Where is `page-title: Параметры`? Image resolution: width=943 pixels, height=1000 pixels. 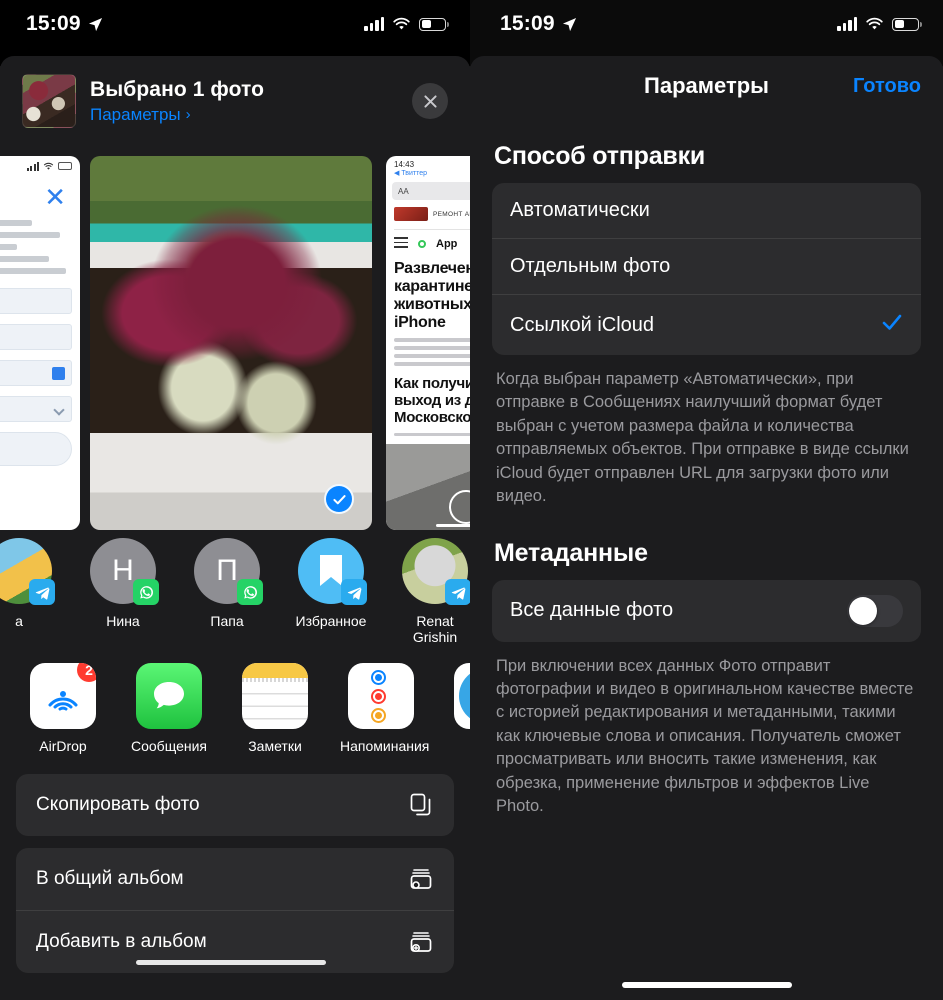
page-title: Параметры is located at coordinates (706, 85).